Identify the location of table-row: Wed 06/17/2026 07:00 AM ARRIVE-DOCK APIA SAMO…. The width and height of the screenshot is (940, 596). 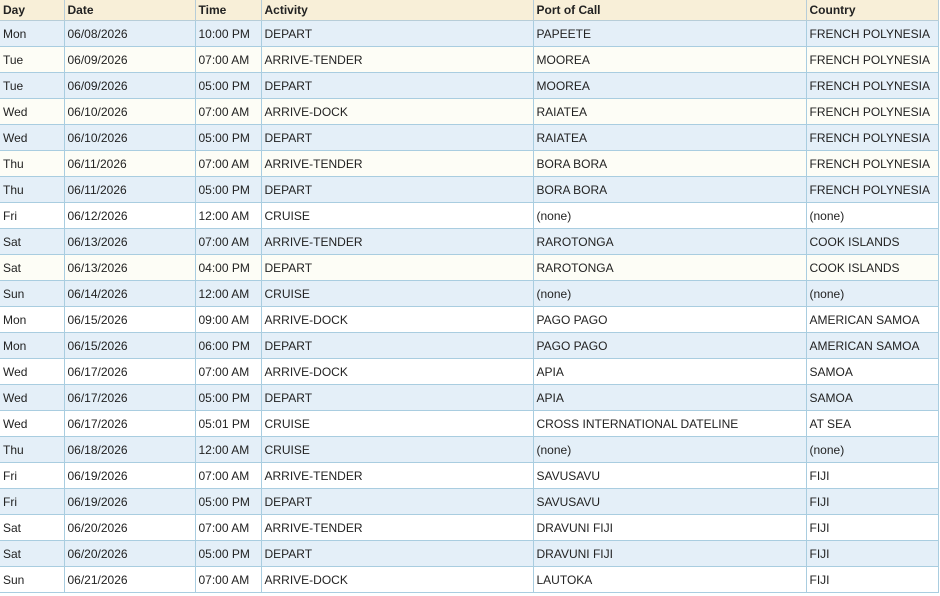
(469, 371).